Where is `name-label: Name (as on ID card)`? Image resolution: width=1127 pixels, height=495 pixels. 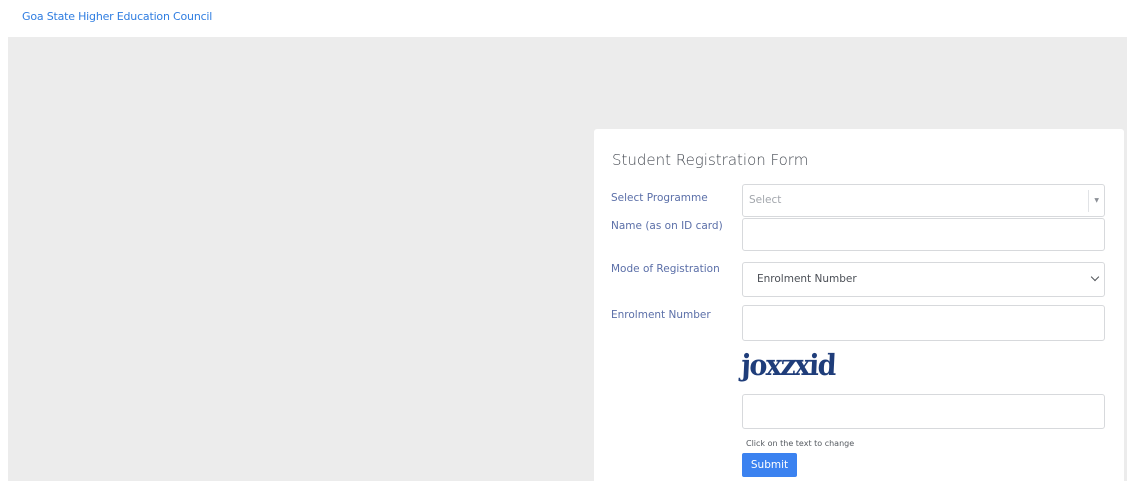
name-label: Name (as on ID card) is located at coordinates (667, 226).